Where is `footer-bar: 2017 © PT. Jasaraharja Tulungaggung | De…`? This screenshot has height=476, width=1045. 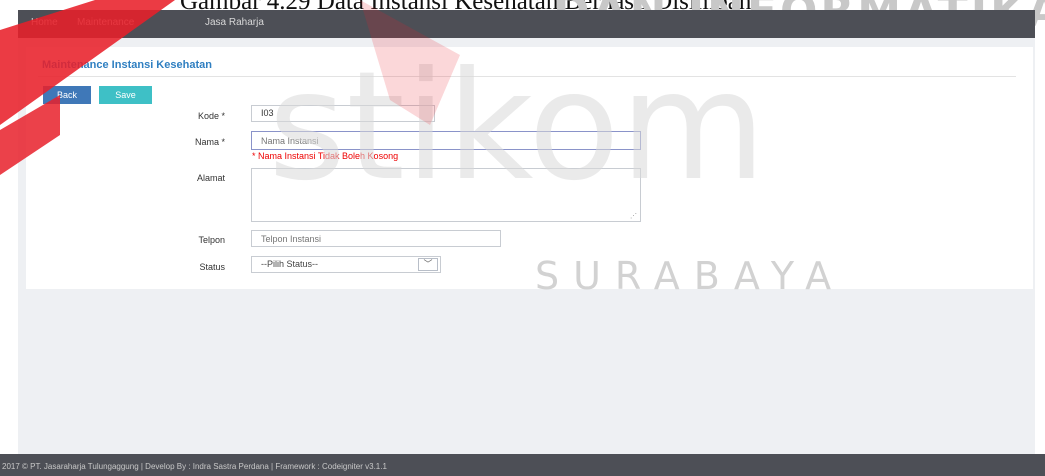 footer-bar: 2017 © PT. Jasaraharja Tulungaggung | De… is located at coordinates (522, 465).